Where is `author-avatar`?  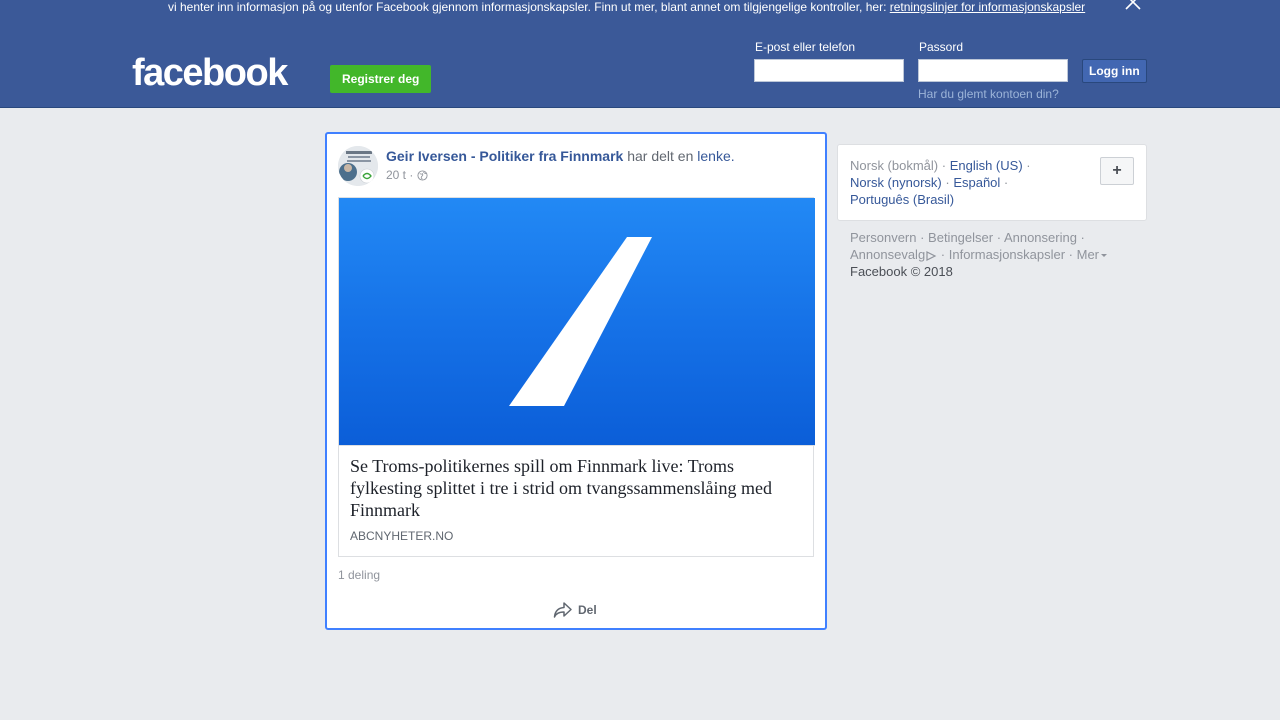 author-avatar is located at coordinates (358, 166).